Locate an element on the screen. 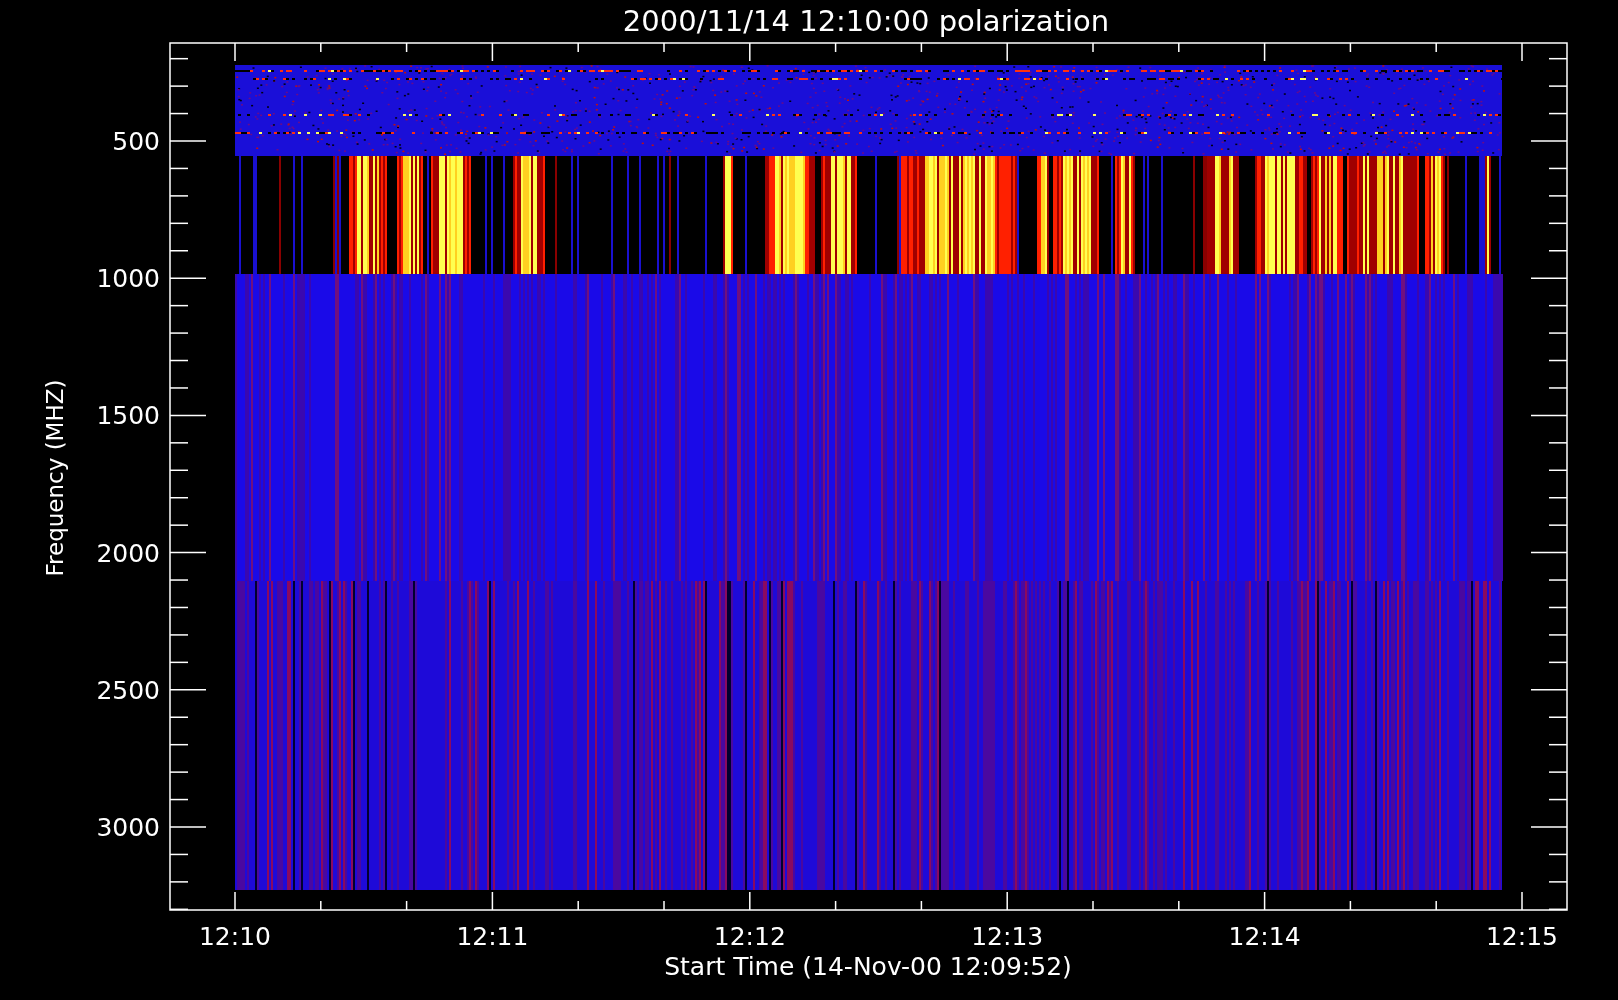 This screenshot has height=1000, width=1618. x-axis-label: Start Time (14-Nov-00 12:09:52) is located at coordinates (868, 966).